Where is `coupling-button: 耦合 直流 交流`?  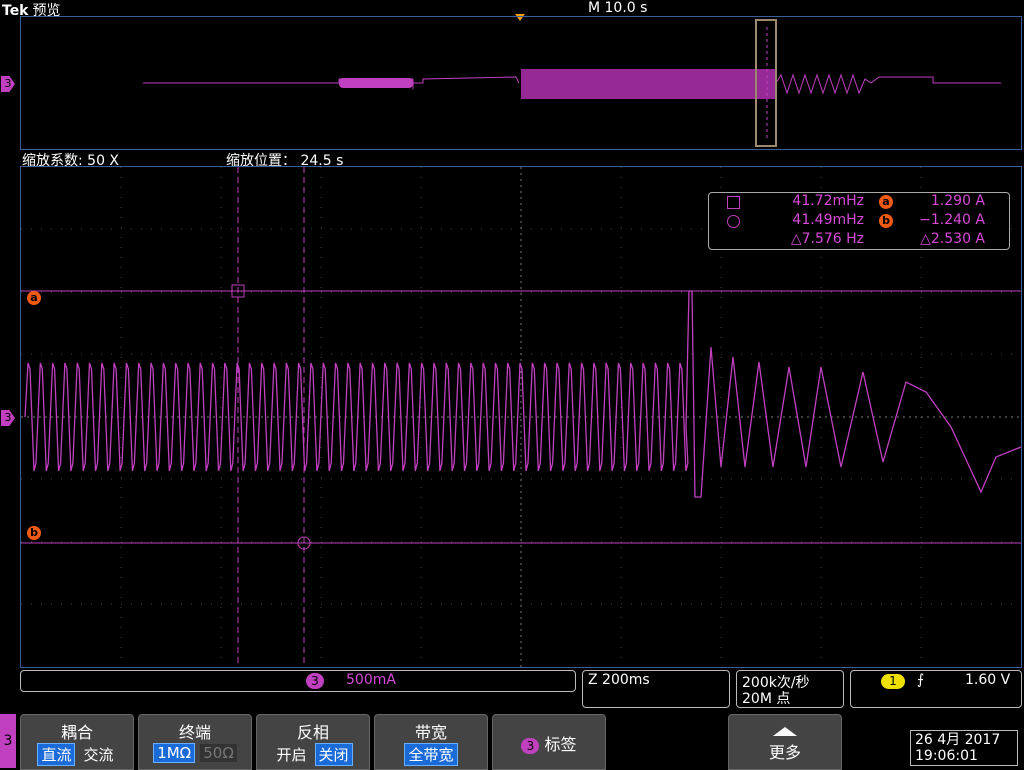 coupling-button: 耦合 直流 交流 is located at coordinates (77, 742).